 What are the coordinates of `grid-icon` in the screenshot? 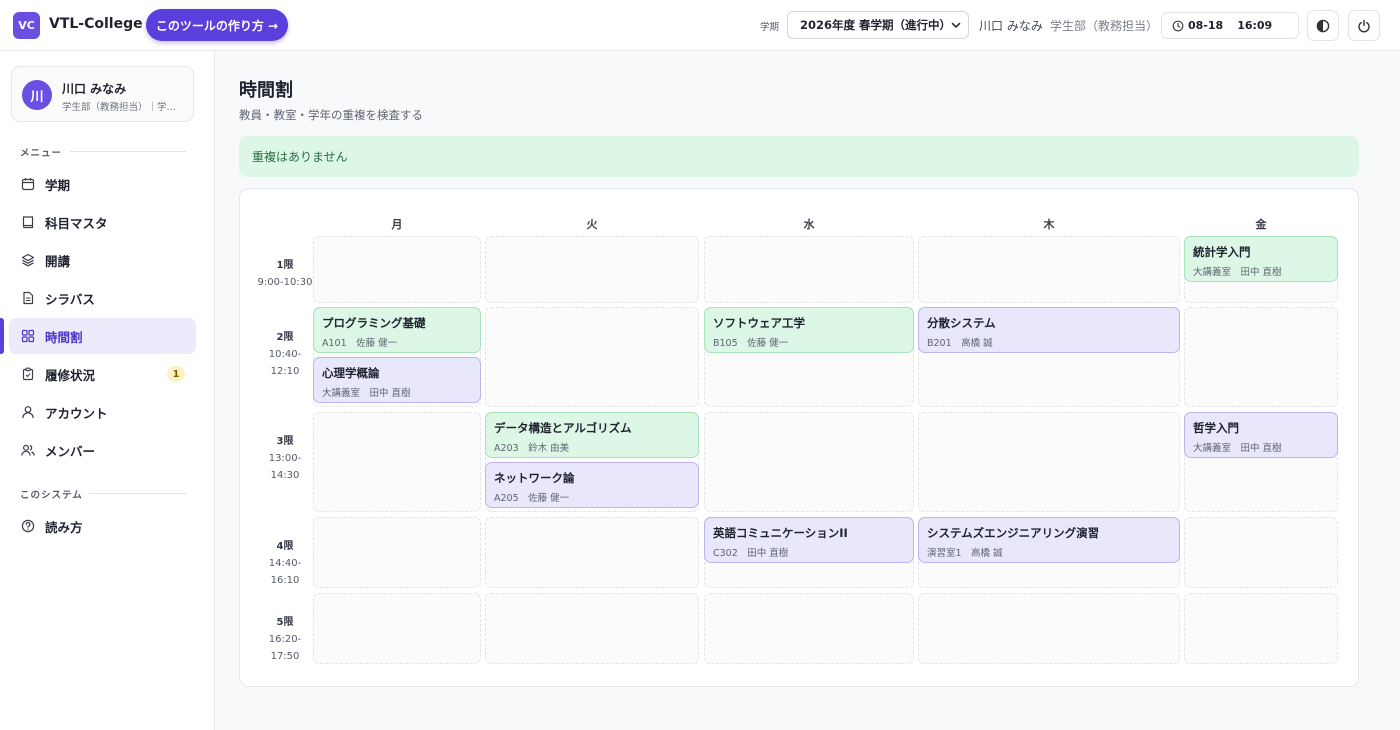 It's located at (28, 336).